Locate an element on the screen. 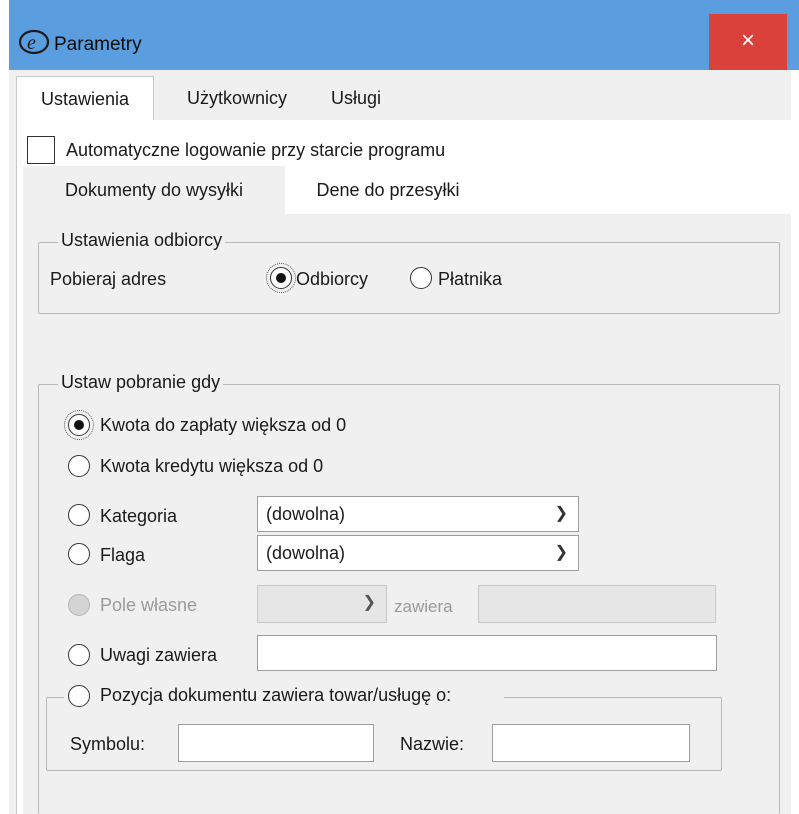 Image resolution: width=799 pixels, height=814 pixels. recipient-settings-legend: Ustawienia odbiorcy is located at coordinates (142, 240).